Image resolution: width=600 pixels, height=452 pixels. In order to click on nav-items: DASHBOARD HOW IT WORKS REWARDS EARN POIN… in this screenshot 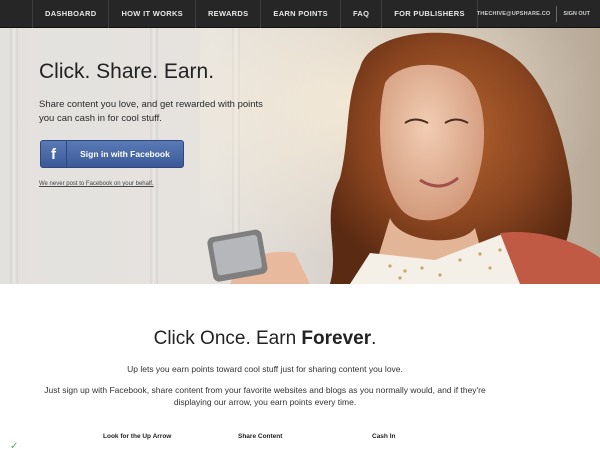, I will do `click(255, 14)`.